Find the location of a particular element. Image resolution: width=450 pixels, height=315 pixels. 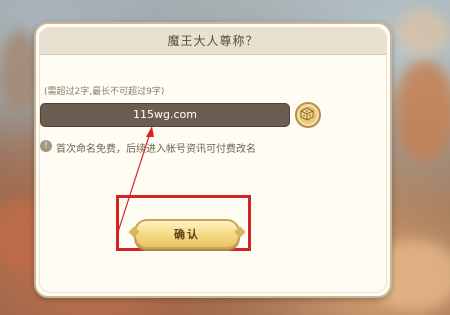

confirm-button: 确认 is located at coordinates (187, 234).